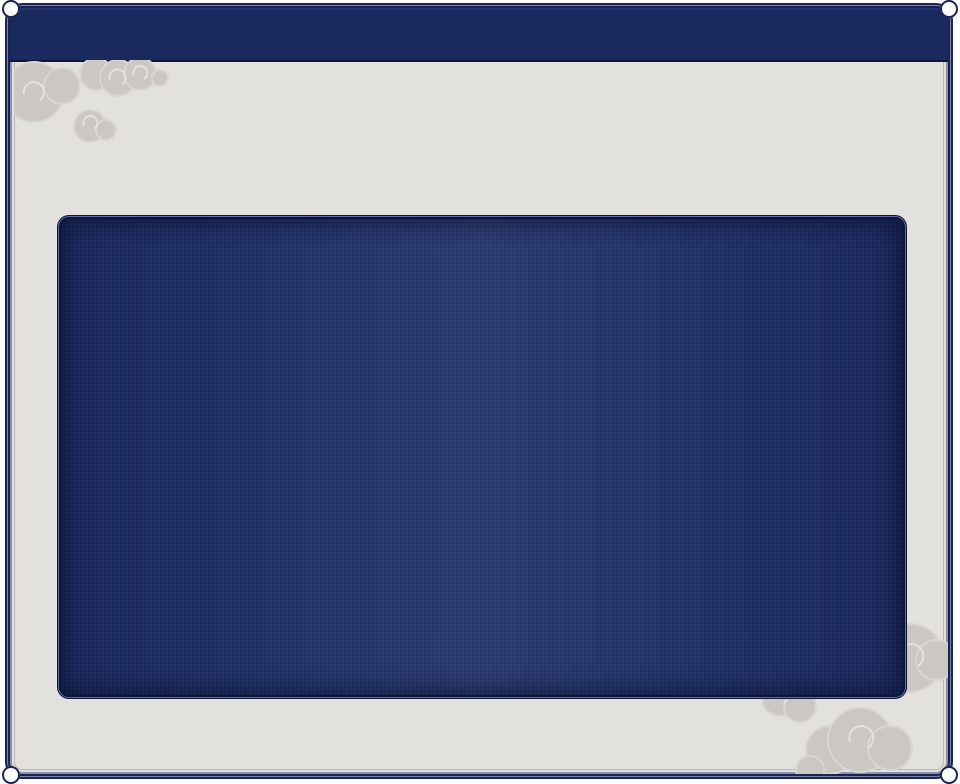 The height and width of the screenshot is (784, 960). Describe the element at coordinates (479, 35) in the screenshot. I see `panel-header-bar` at that location.